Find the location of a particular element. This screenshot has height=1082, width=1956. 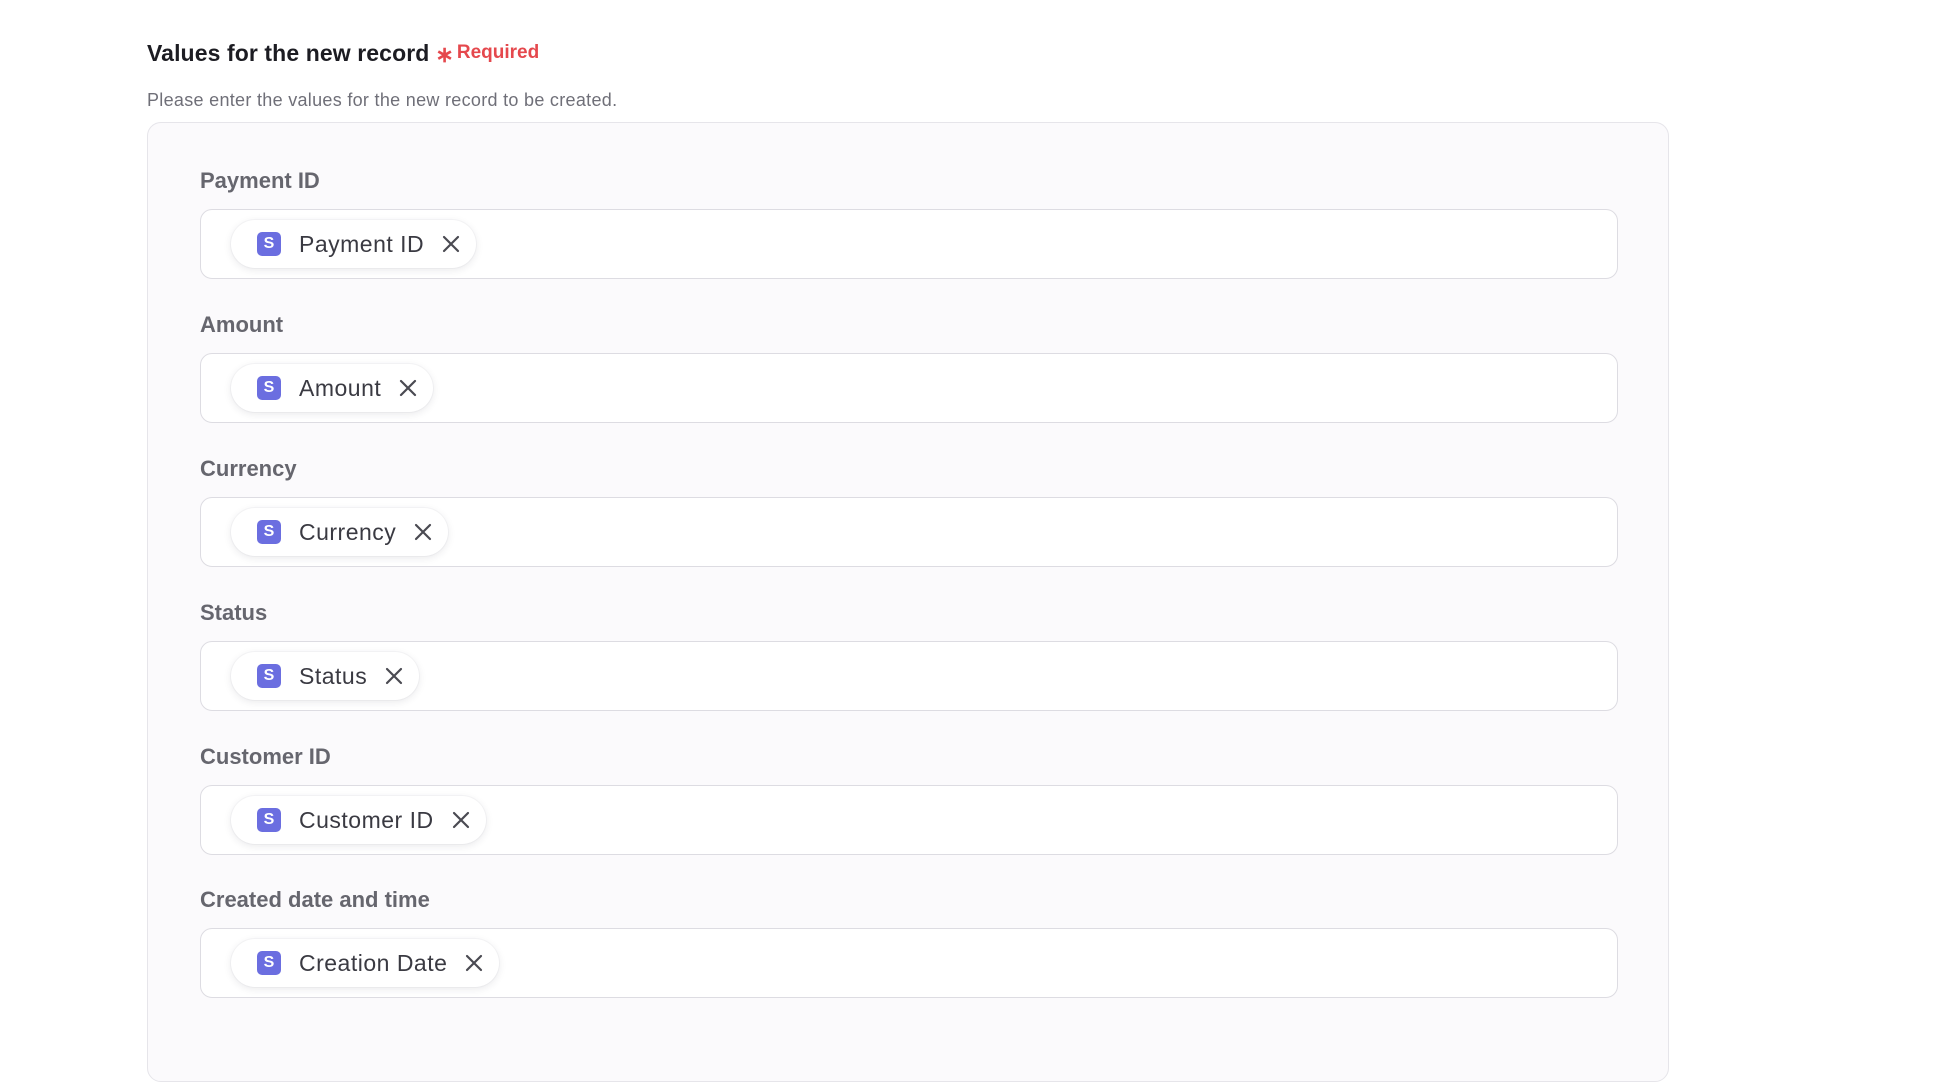

variable-chip: S Status is located at coordinates (325, 676).